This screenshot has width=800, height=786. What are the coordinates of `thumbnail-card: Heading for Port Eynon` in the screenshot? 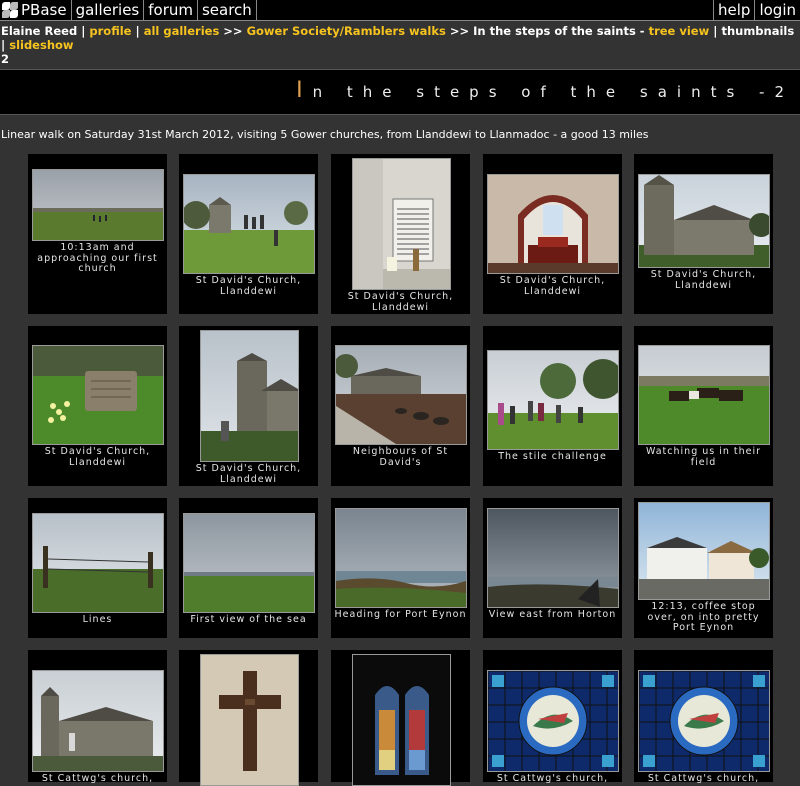 It's located at (400, 568).